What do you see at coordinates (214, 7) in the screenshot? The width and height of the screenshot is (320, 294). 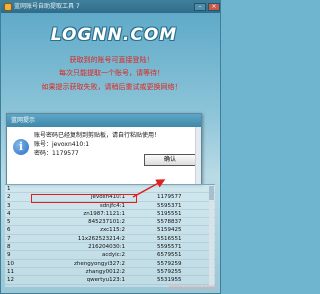 I see `close-button: ×` at bounding box center [214, 7].